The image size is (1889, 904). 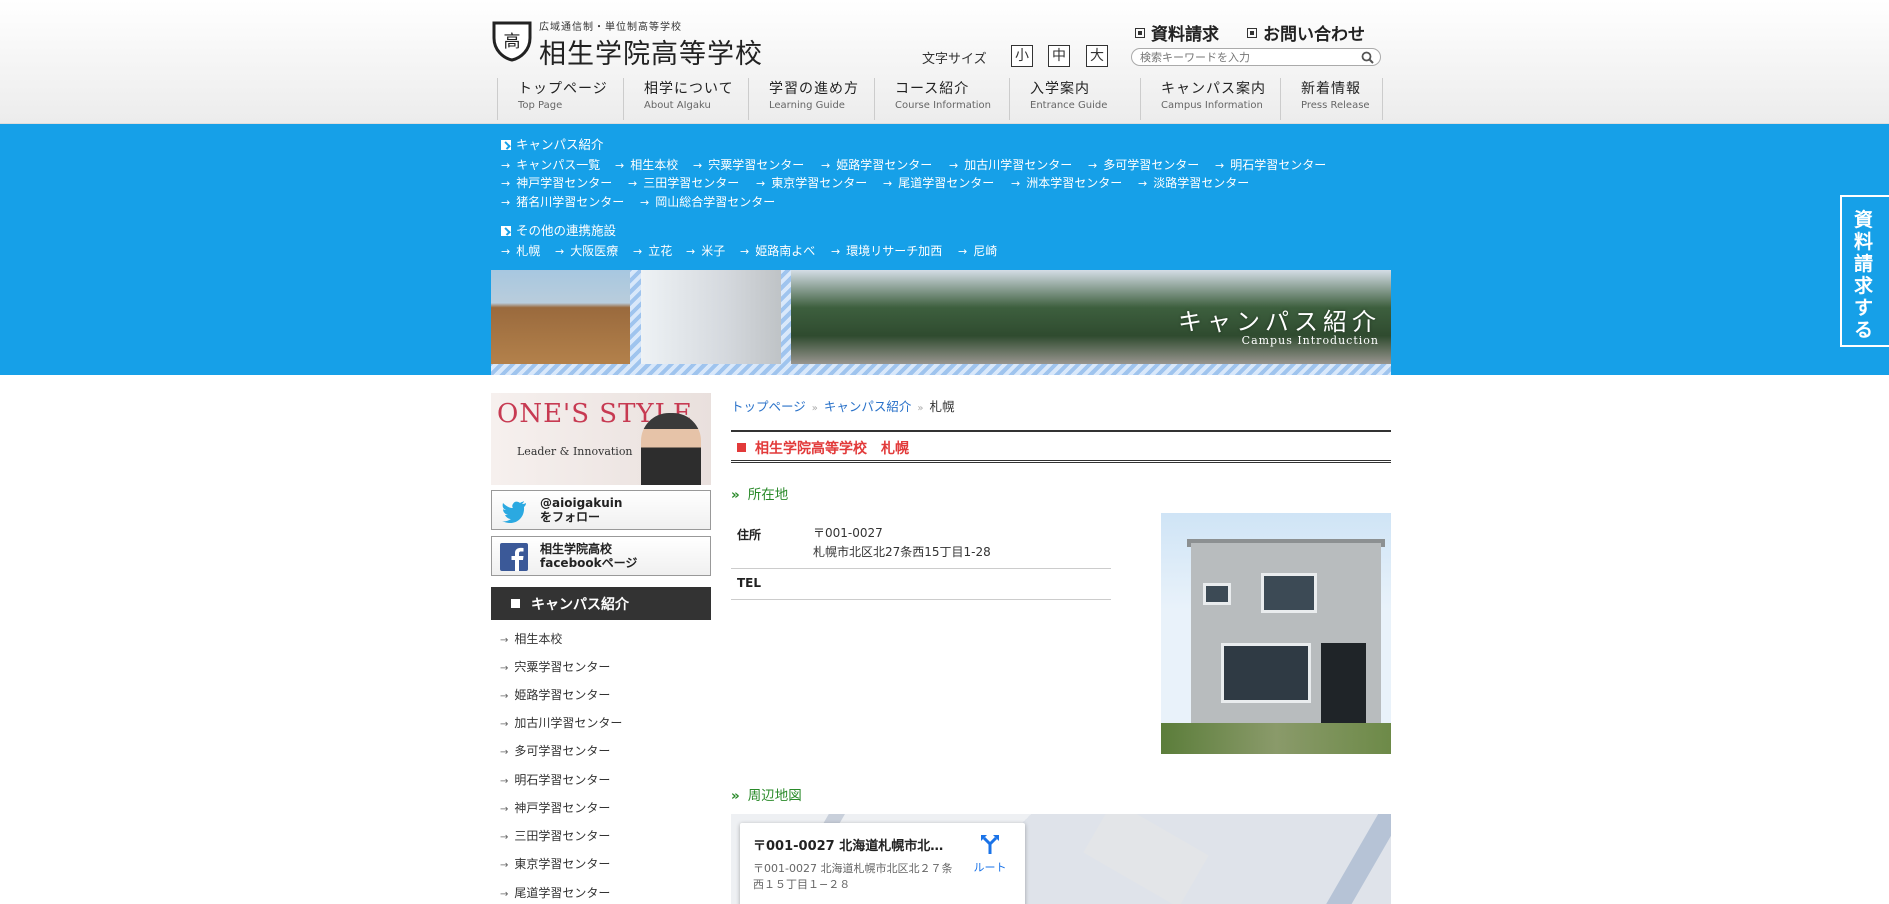 I want to click on sidebar-heading-label: キャンパス紹介, so click(x=580, y=605).